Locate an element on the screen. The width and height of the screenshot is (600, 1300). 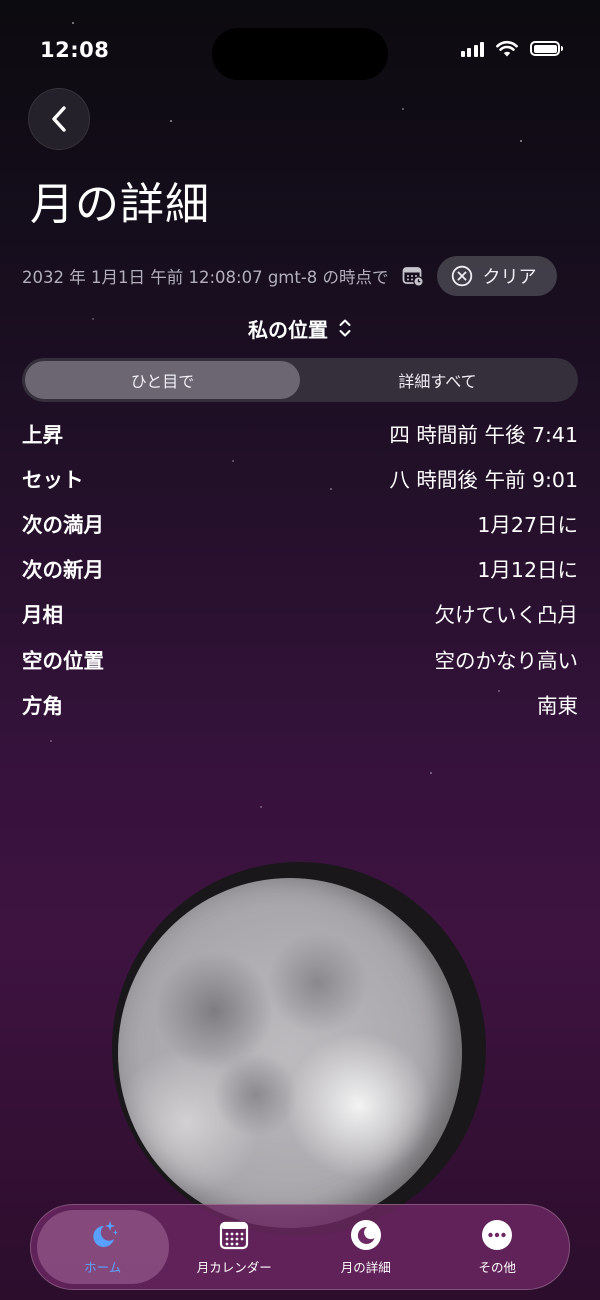
tab-home: ホーム is located at coordinates (103, 1247).